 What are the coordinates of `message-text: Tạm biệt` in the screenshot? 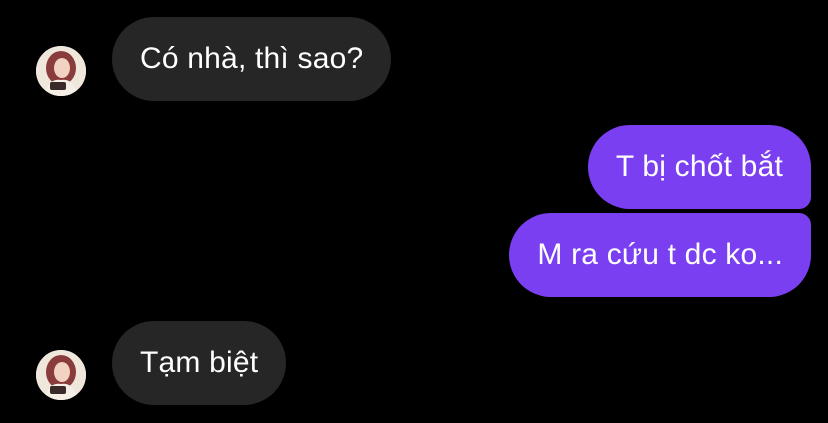 It's located at (199, 362).